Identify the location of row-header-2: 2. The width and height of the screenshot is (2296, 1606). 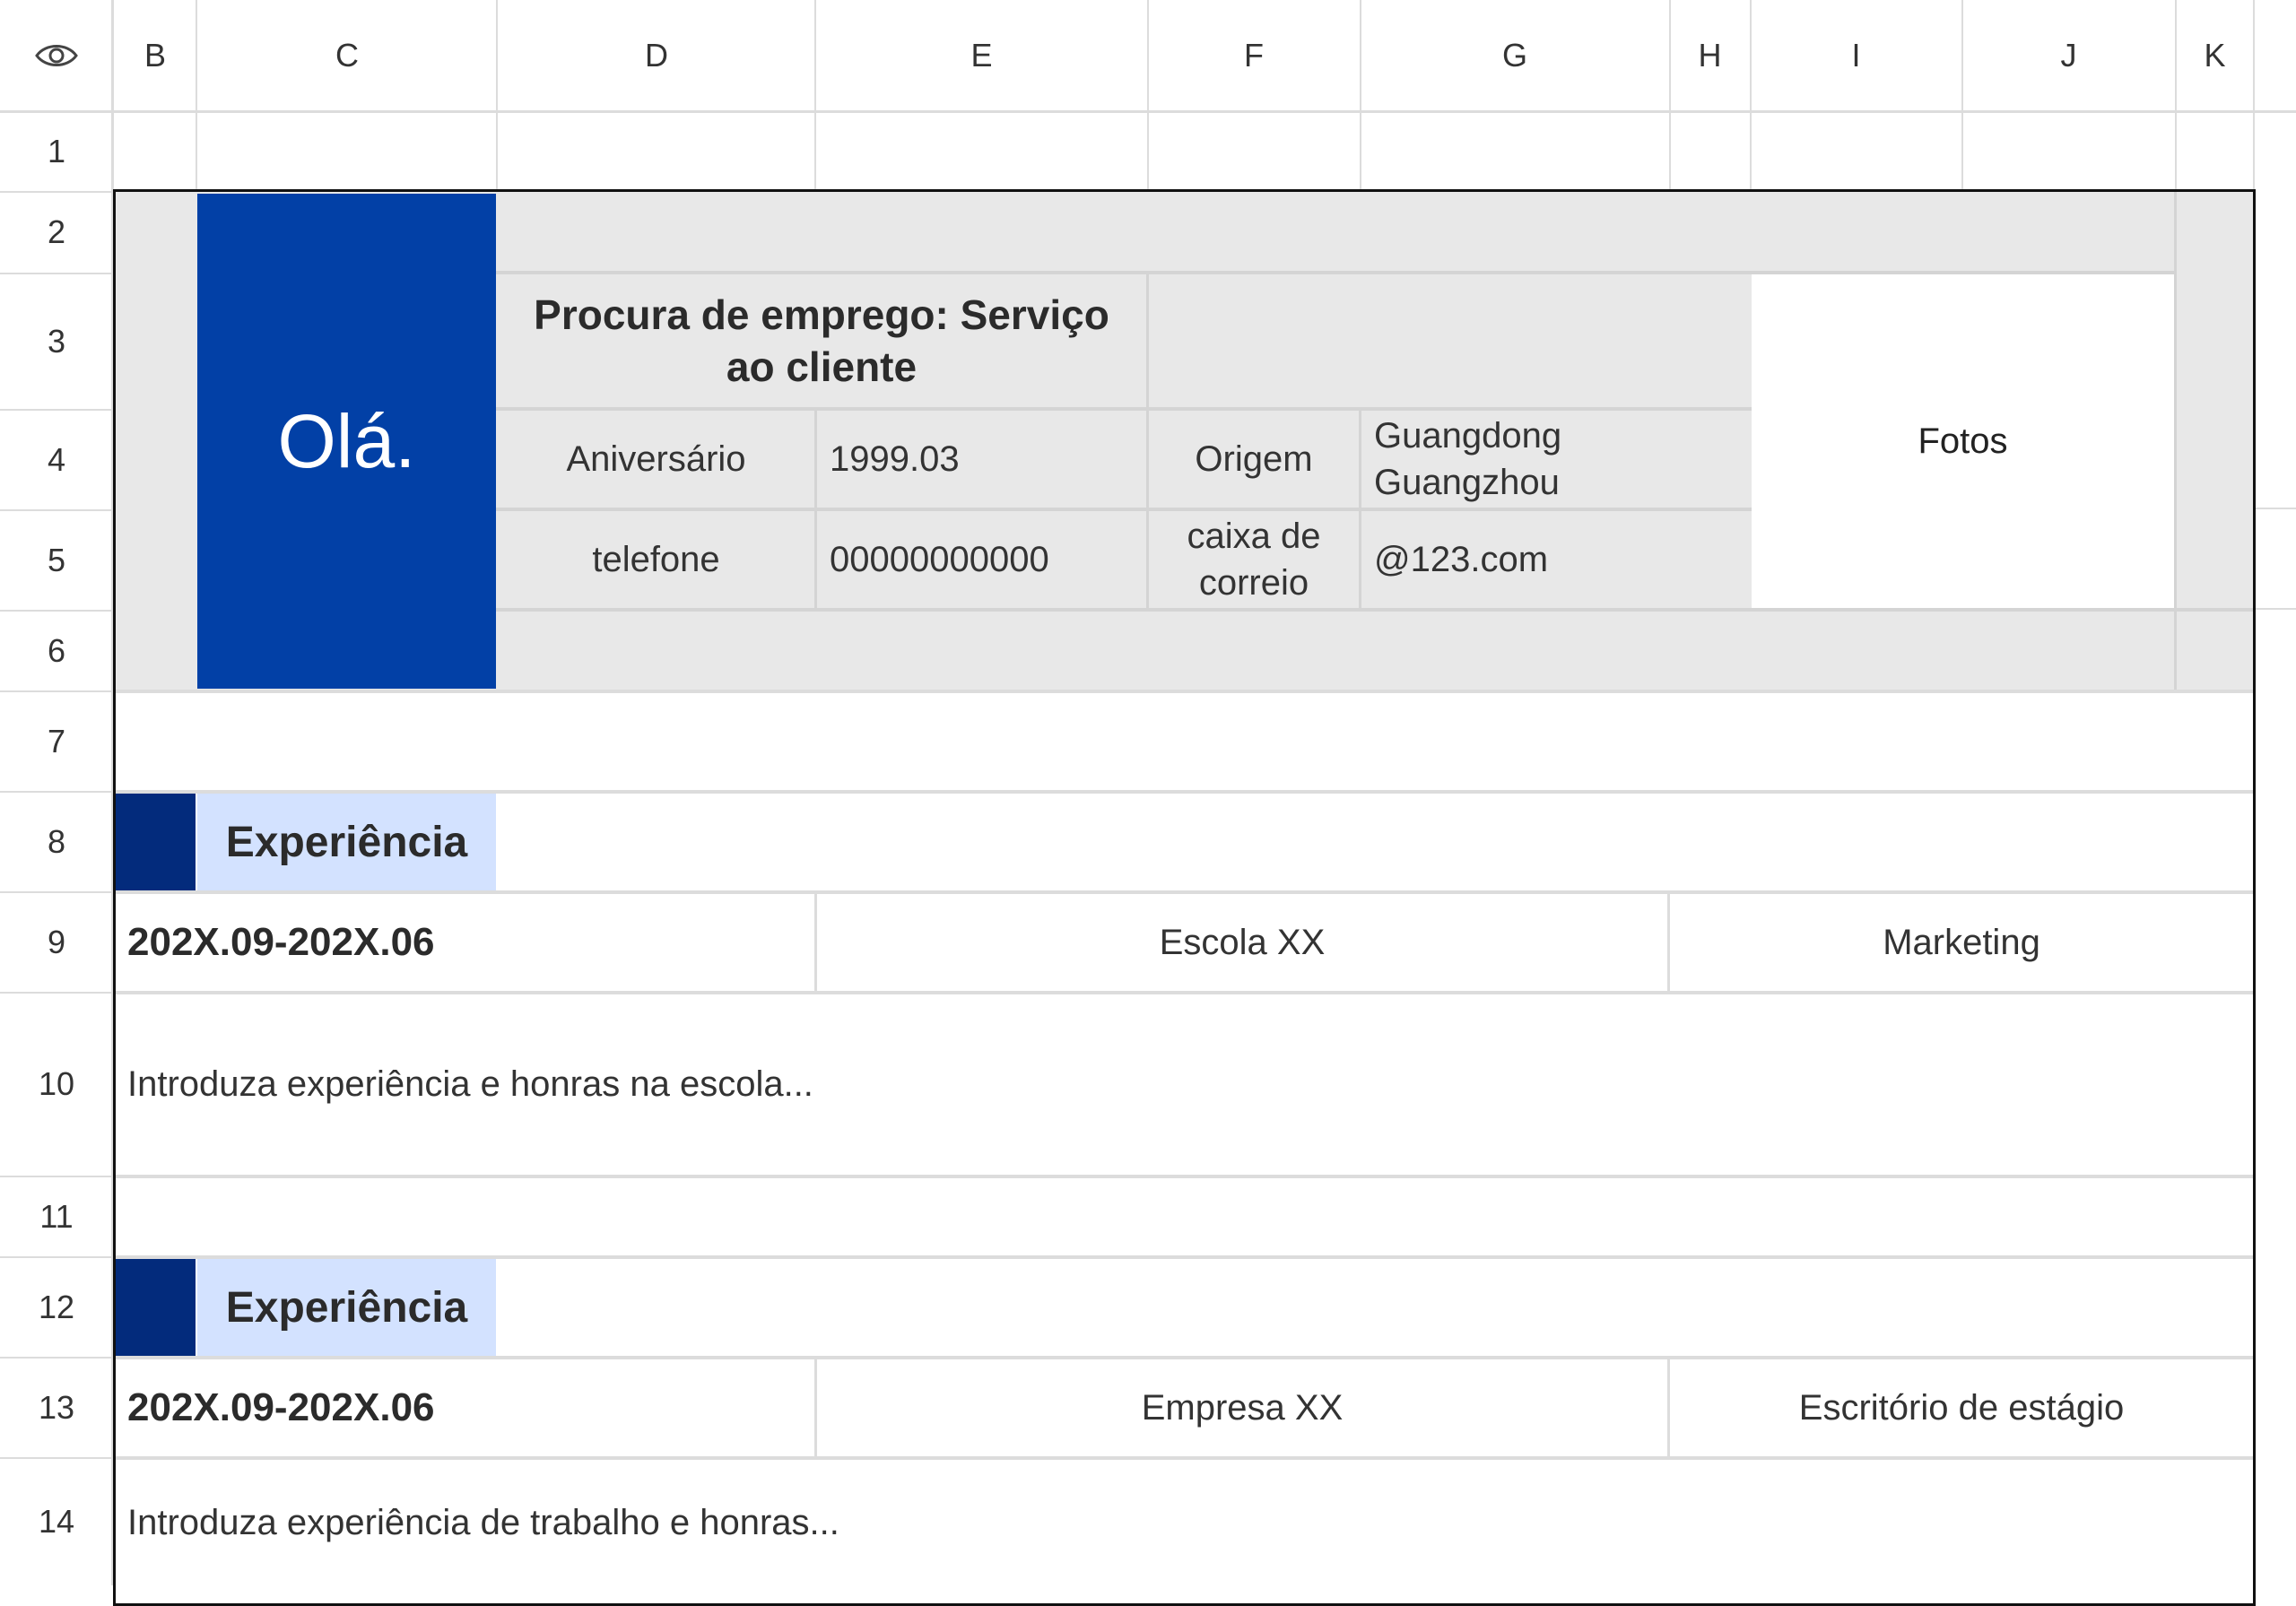
(56, 232).